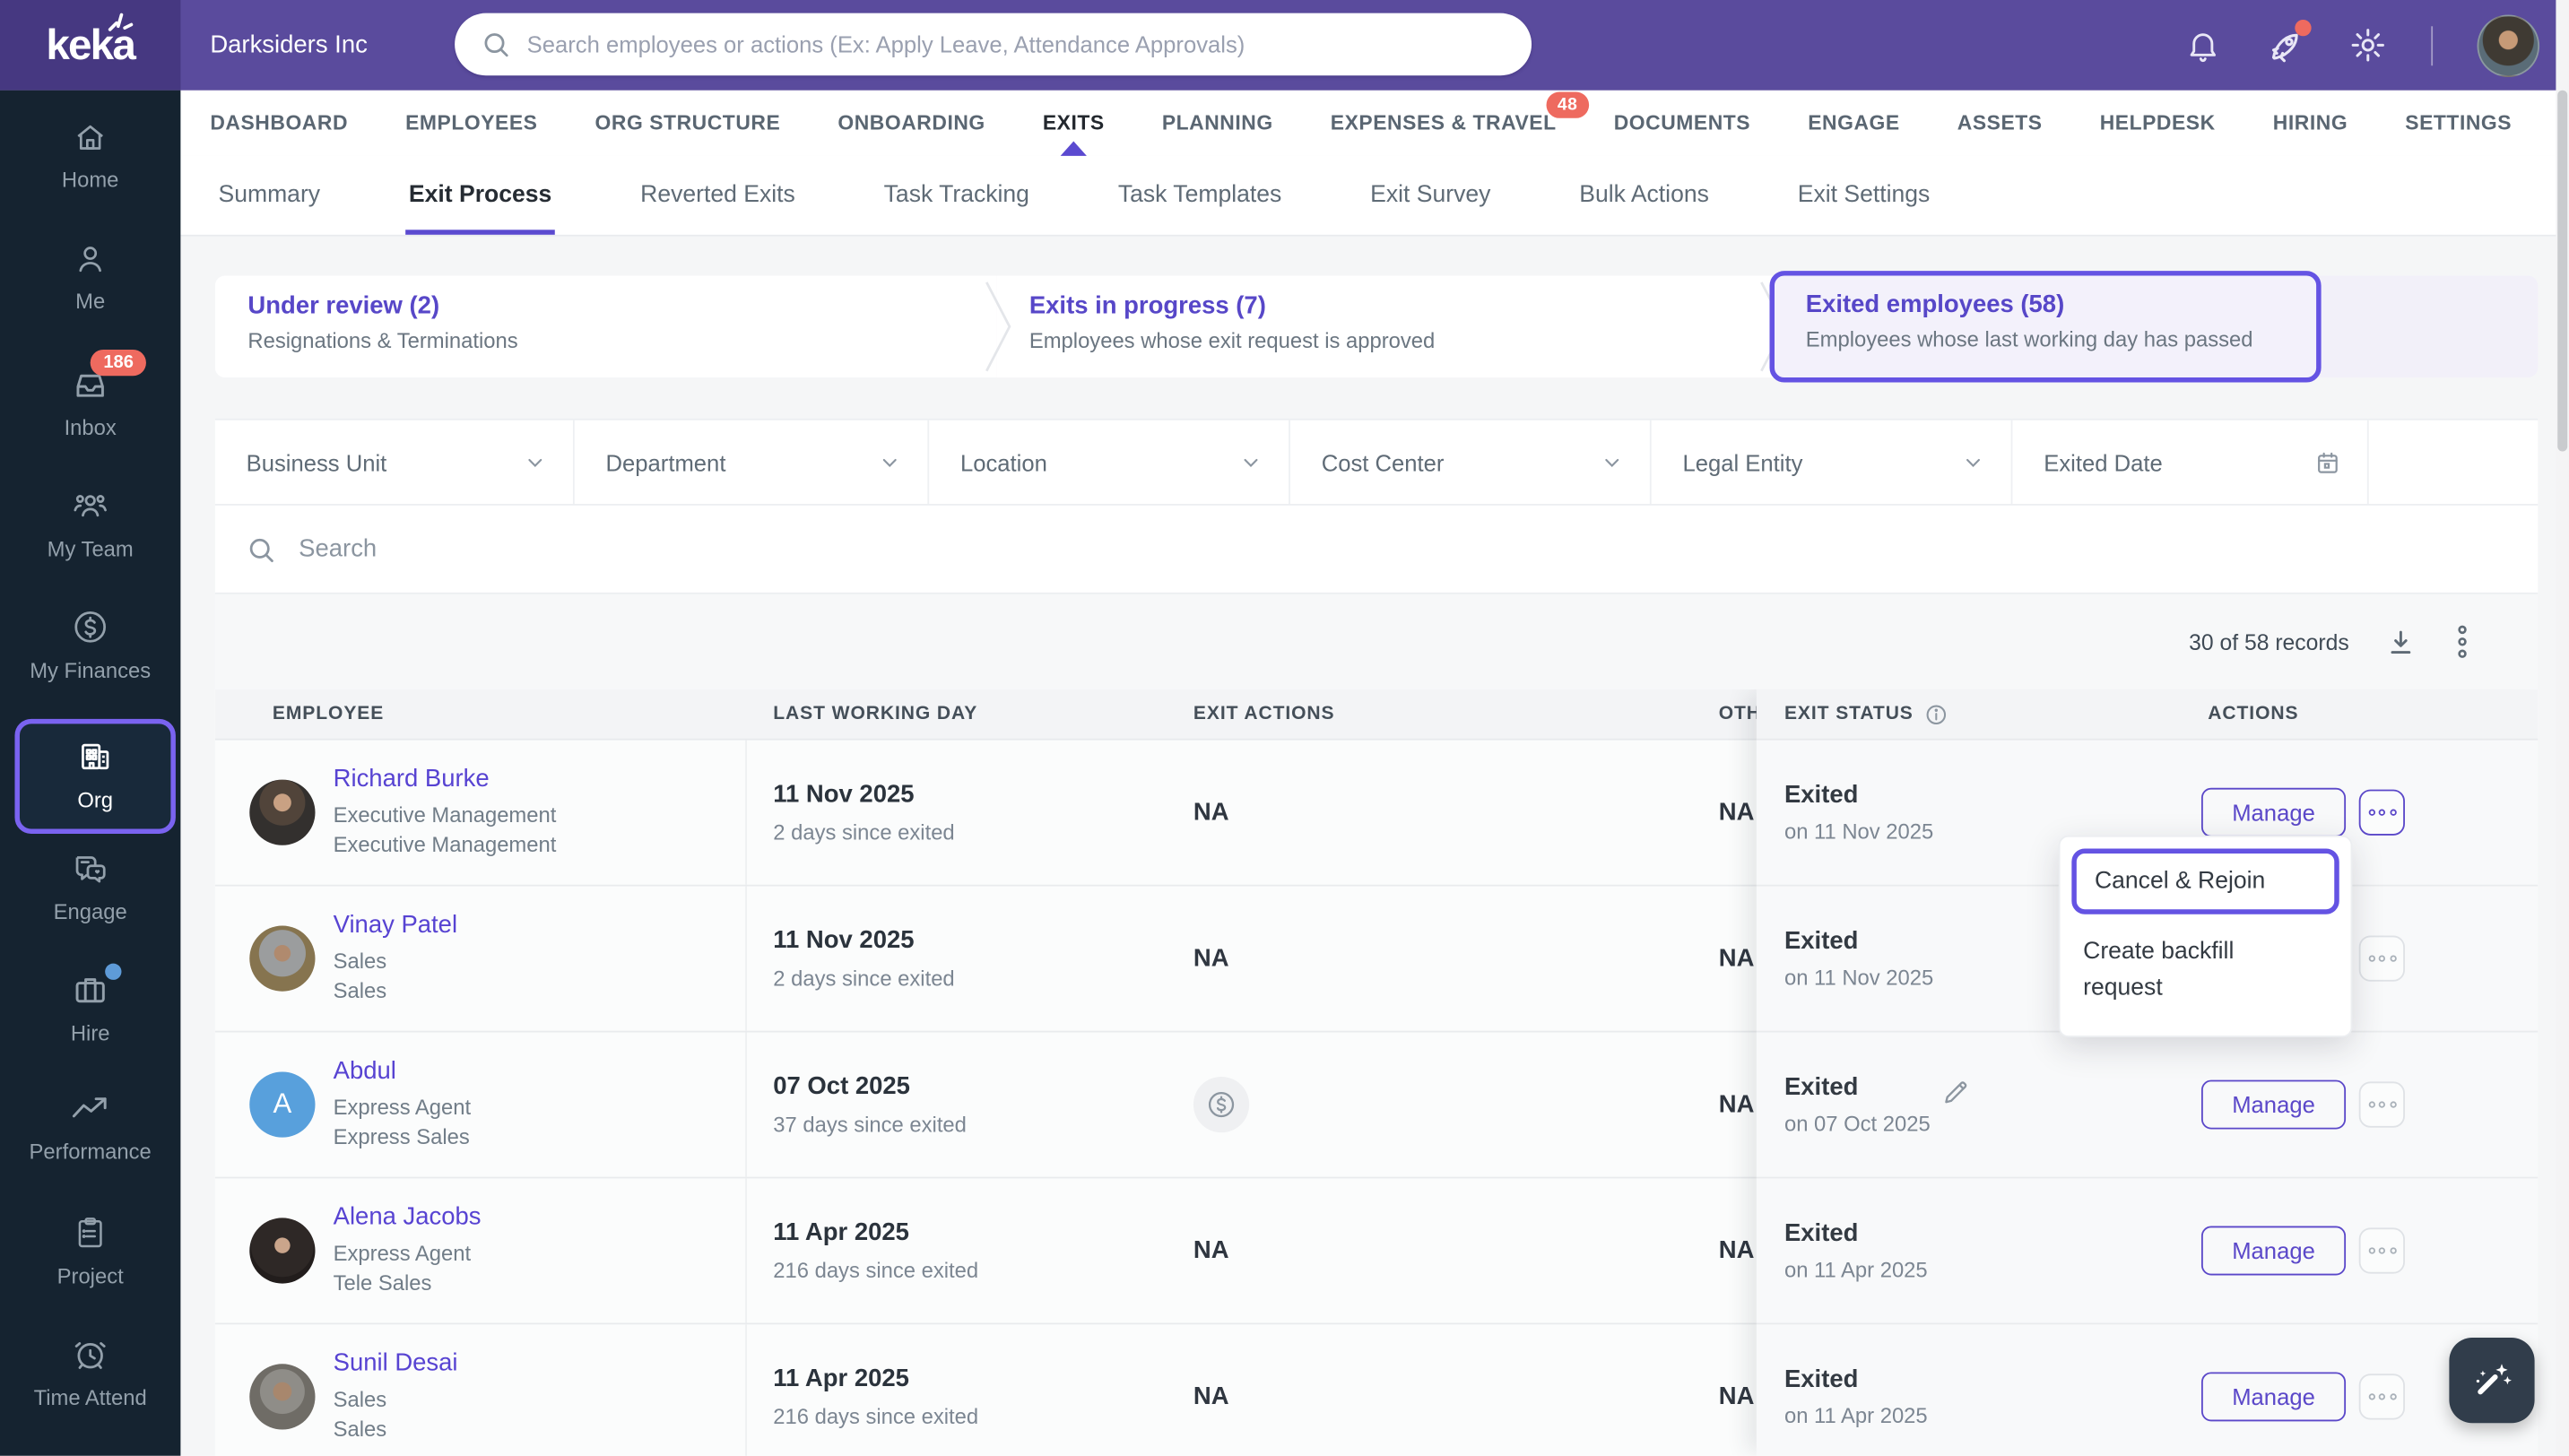  Describe the element at coordinates (2401, 642) in the screenshot. I see `download-icon` at that location.